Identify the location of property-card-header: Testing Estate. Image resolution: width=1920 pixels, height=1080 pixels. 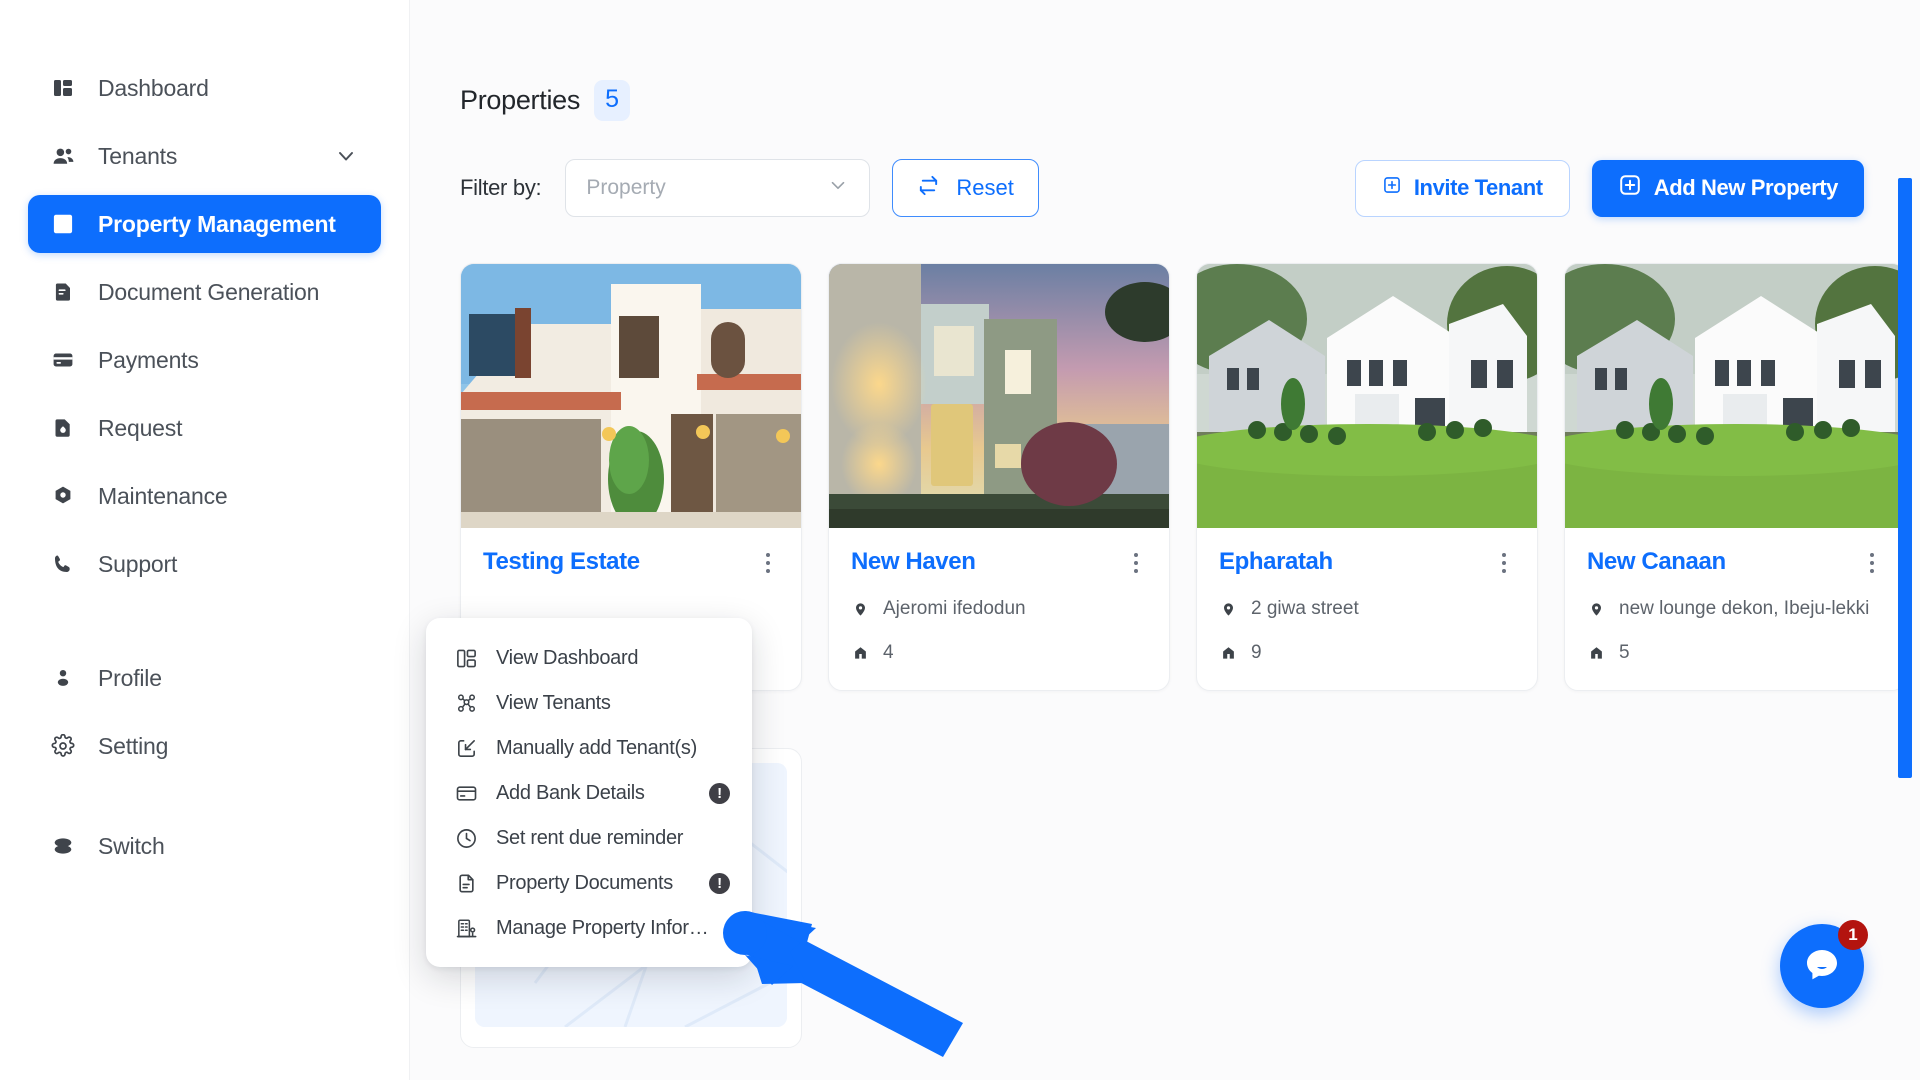
(631, 562).